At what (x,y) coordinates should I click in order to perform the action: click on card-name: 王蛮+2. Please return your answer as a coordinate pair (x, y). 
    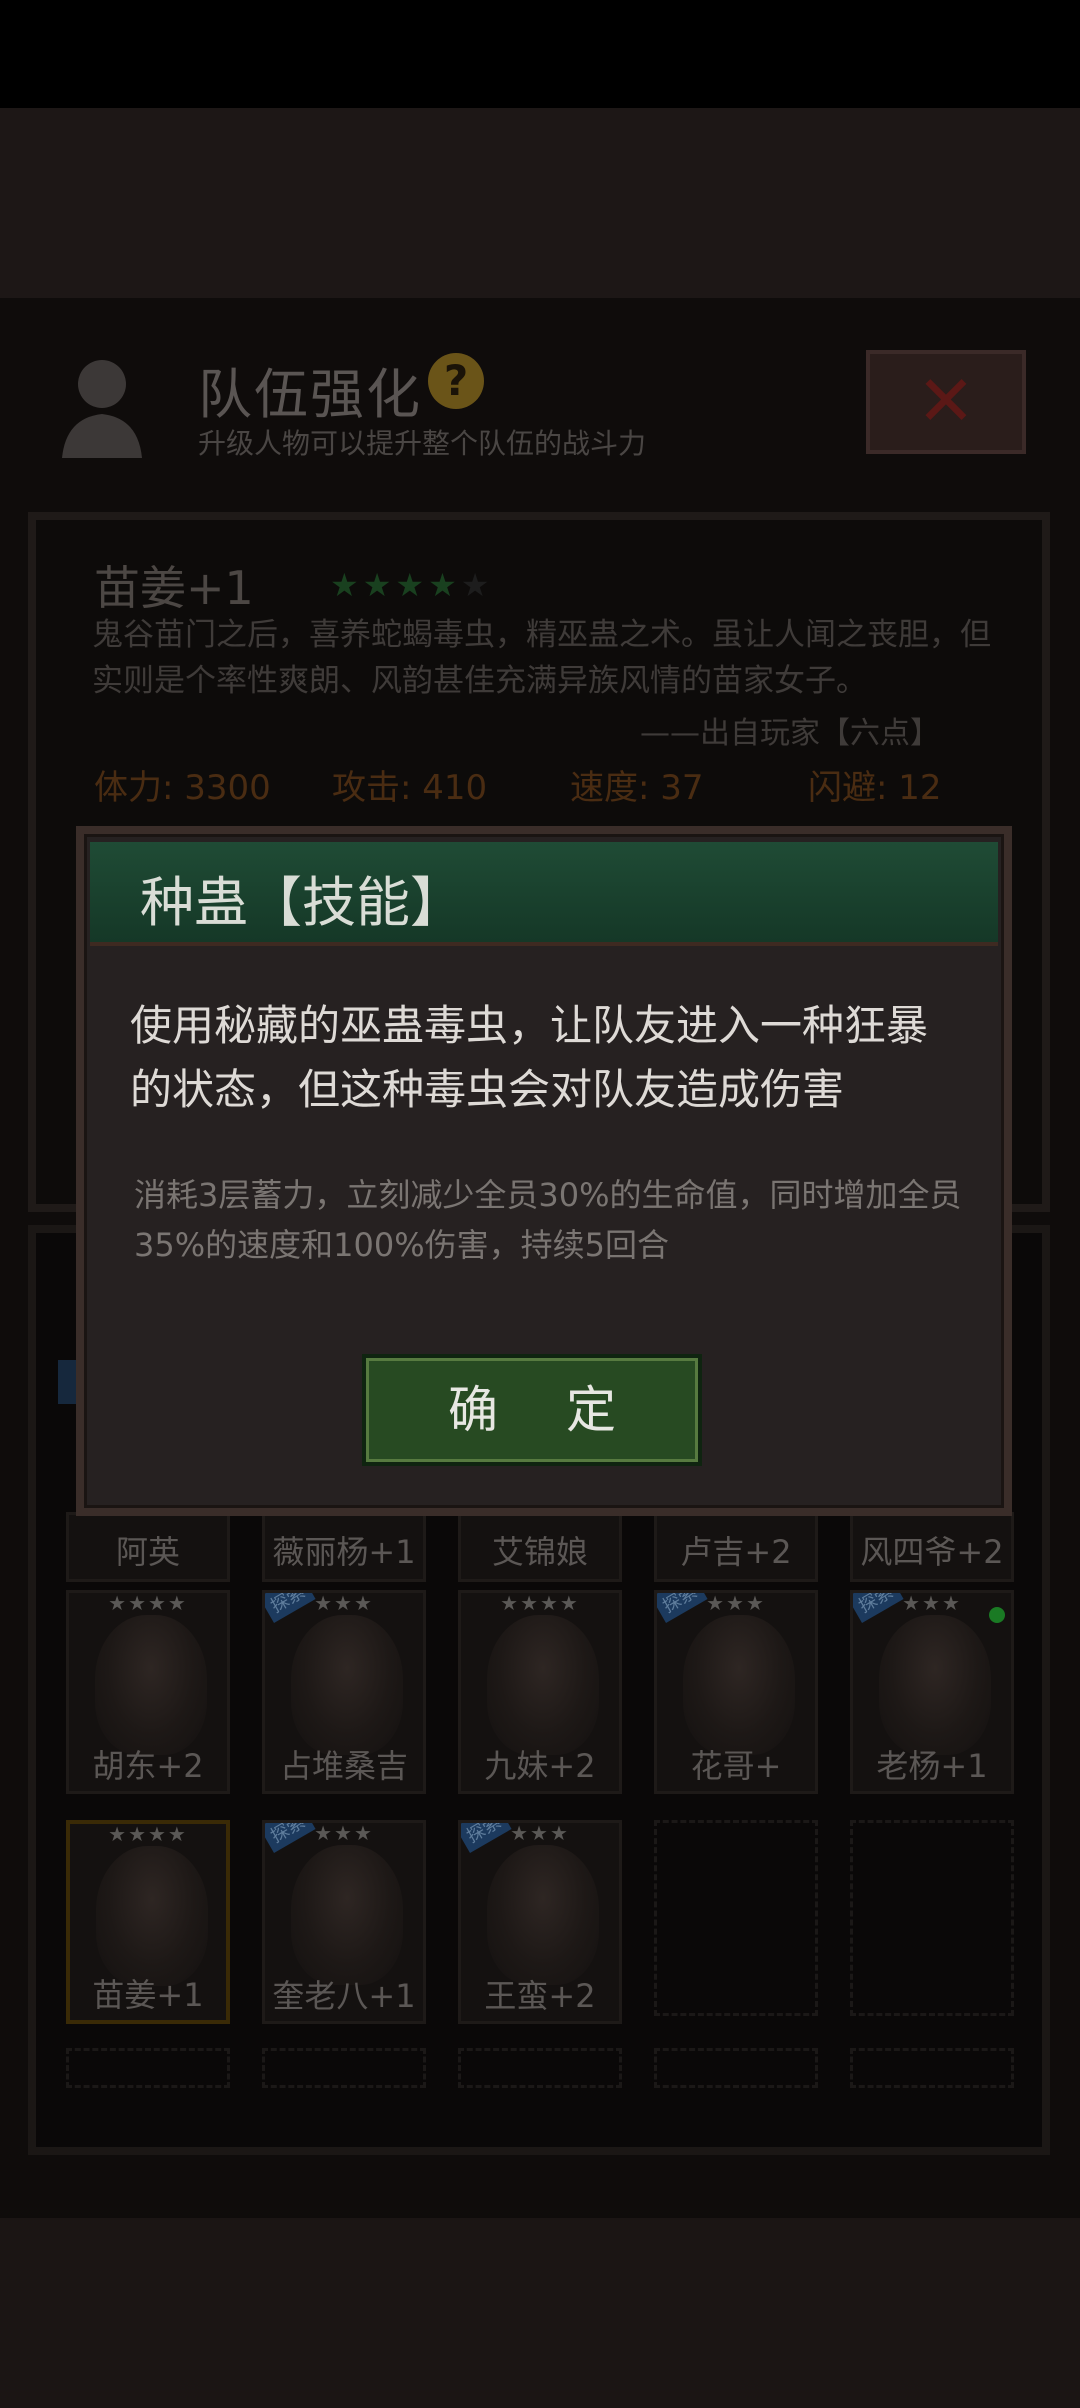
    Looking at the image, I should click on (540, 1996).